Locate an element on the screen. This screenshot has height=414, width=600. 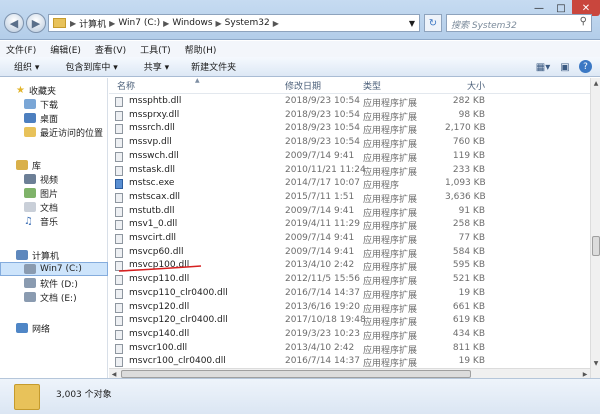
breadcrumb-drive: Win7 (C:) is located at coordinates (139, 23).